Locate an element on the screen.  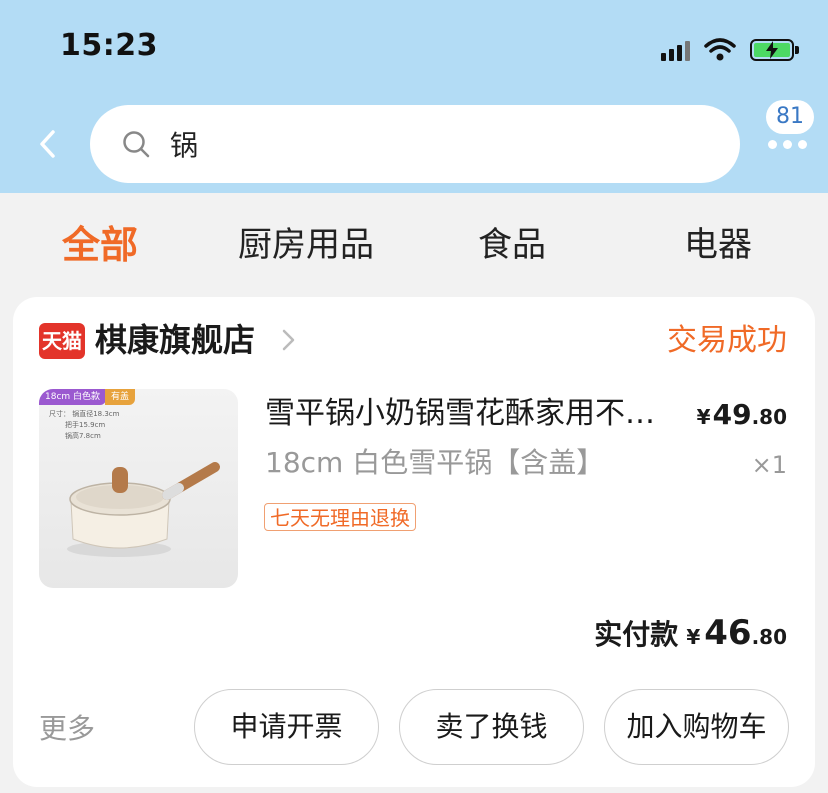
return-policy-badge: 七天无理由退换 is located at coordinates (340, 517).